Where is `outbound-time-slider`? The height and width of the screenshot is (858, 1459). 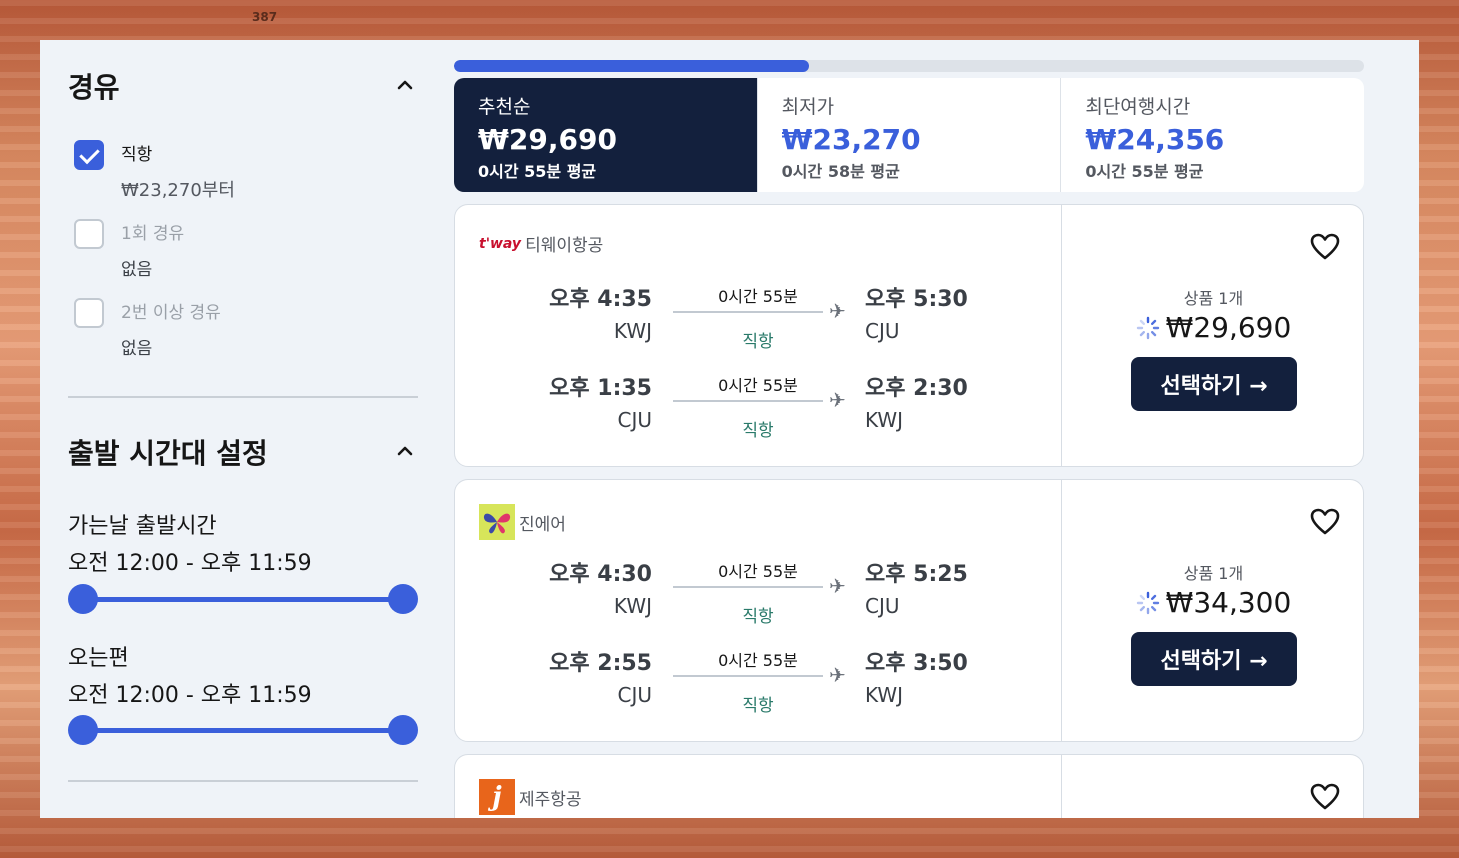 outbound-time-slider is located at coordinates (243, 599).